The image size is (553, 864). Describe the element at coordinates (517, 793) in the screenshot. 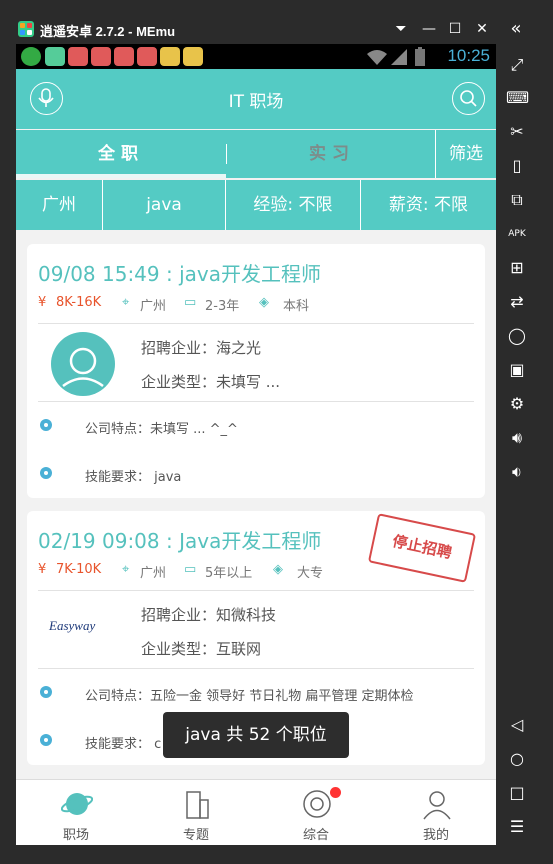

I see `recent-apps-icon: □` at that location.